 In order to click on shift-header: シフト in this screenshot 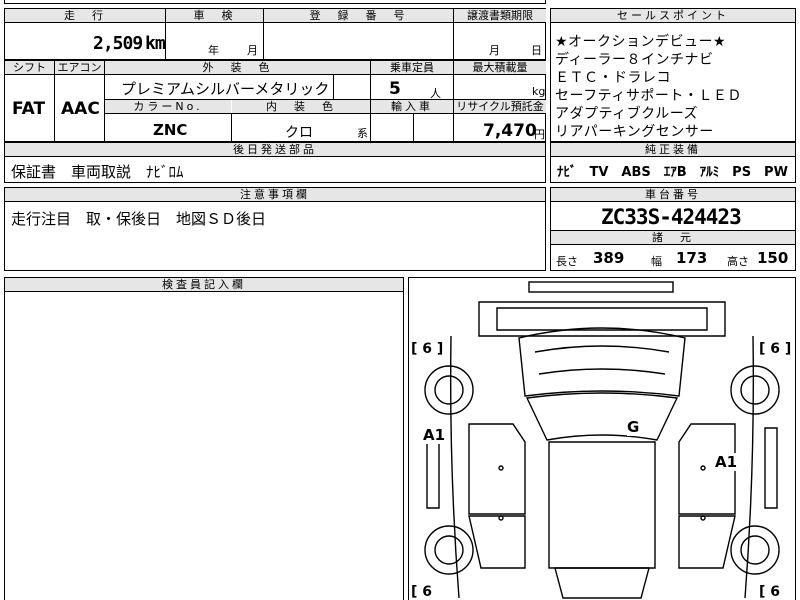, I will do `click(29, 68)`.